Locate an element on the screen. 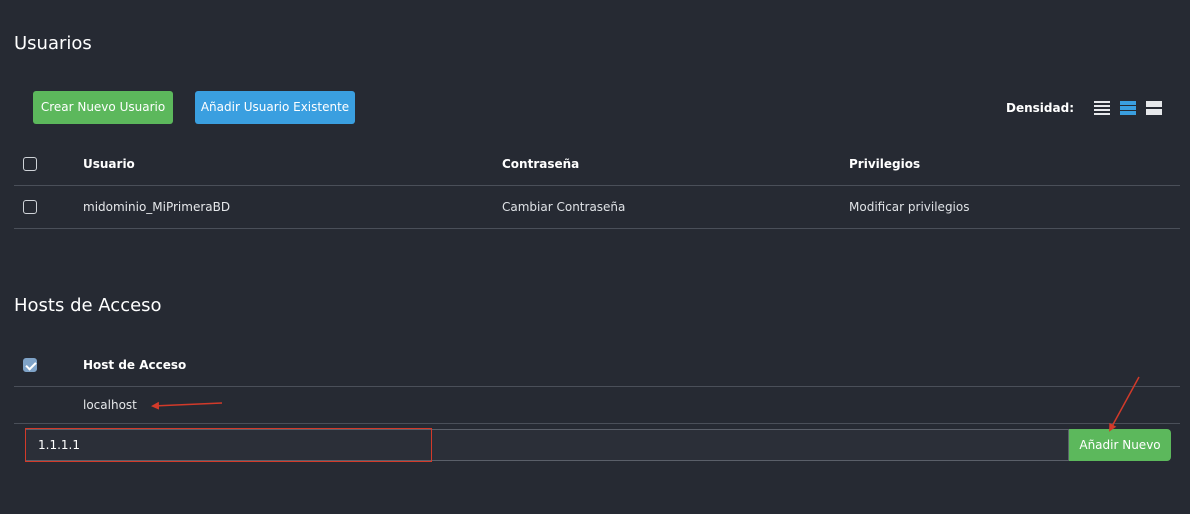 The image size is (1190, 514). select-all-users-checkbox is located at coordinates (30, 164).